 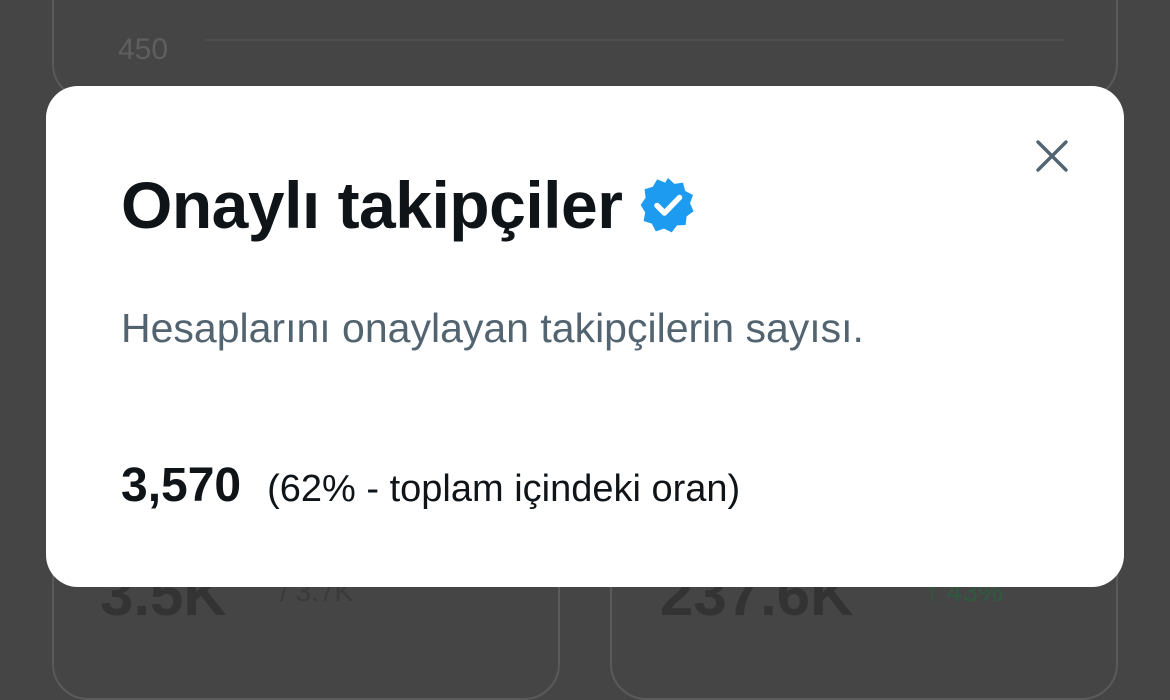 I want to click on verified-follower-count: 3,570, so click(x=181, y=485).